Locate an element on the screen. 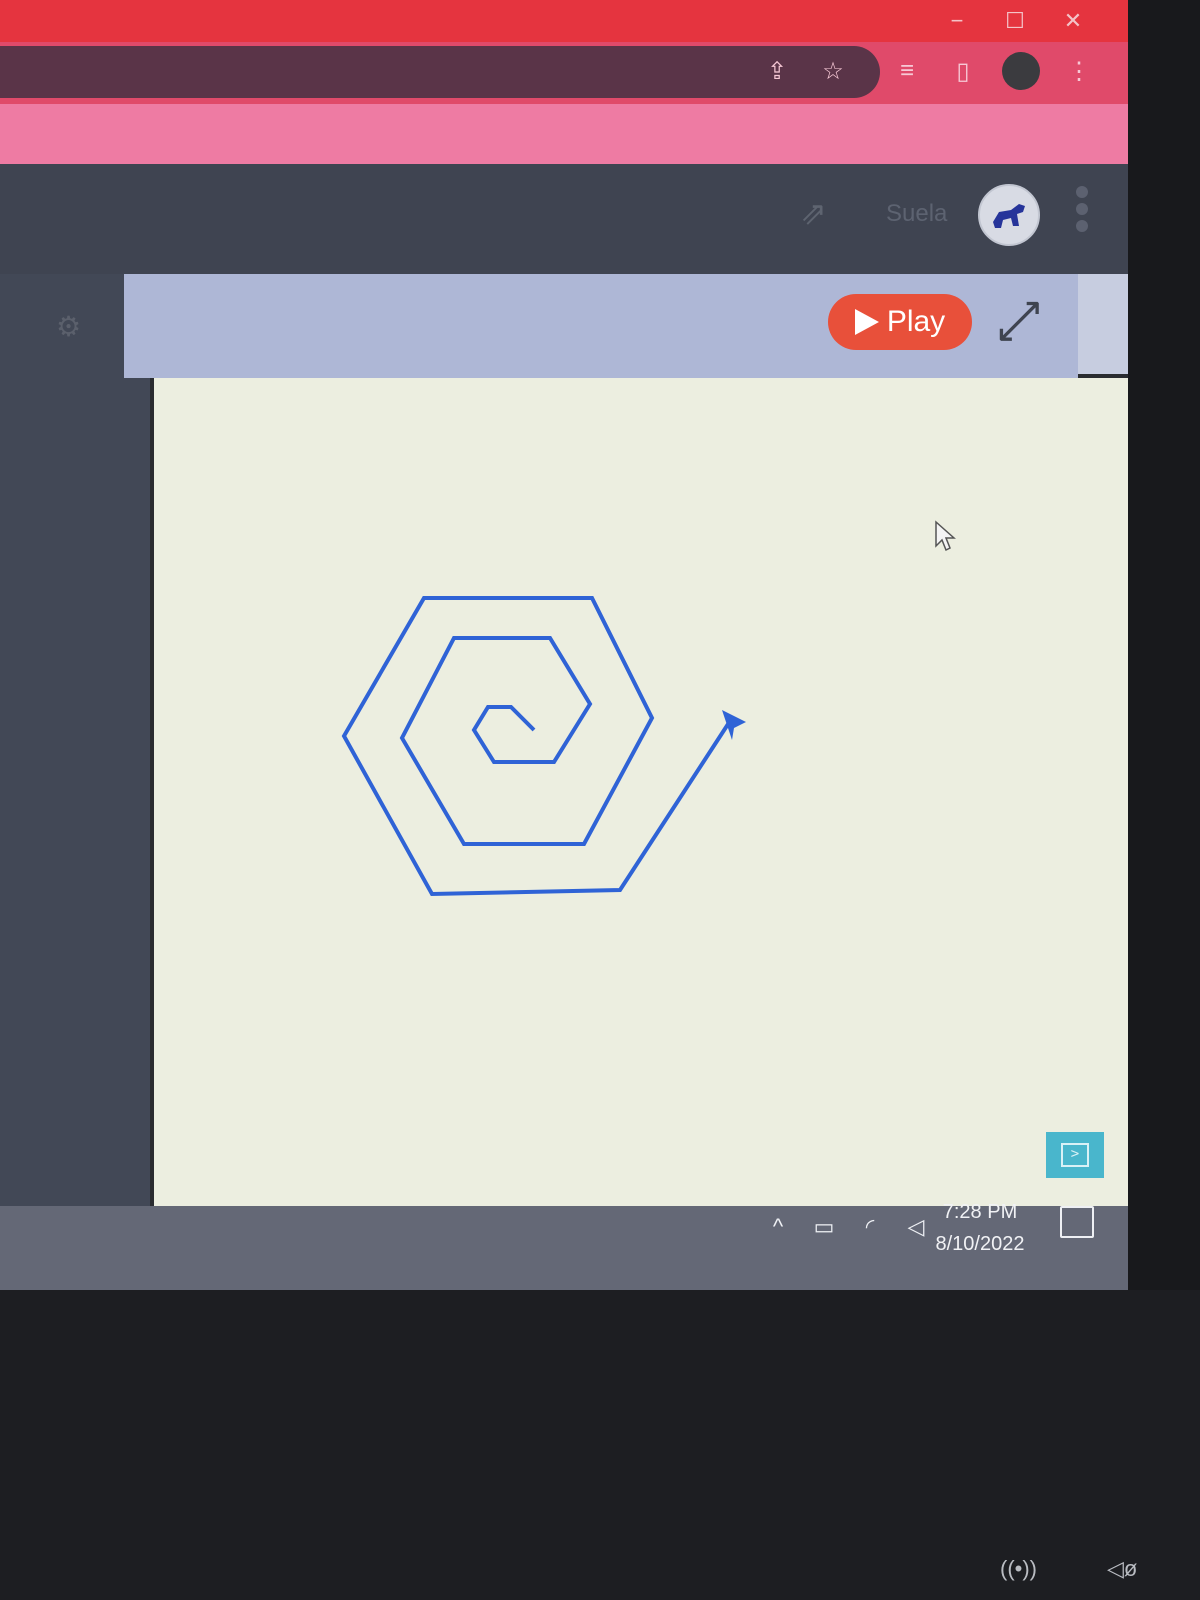 The width and height of the screenshot is (1200, 1600). more-icon: ⋮ is located at coordinates (1079, 71).